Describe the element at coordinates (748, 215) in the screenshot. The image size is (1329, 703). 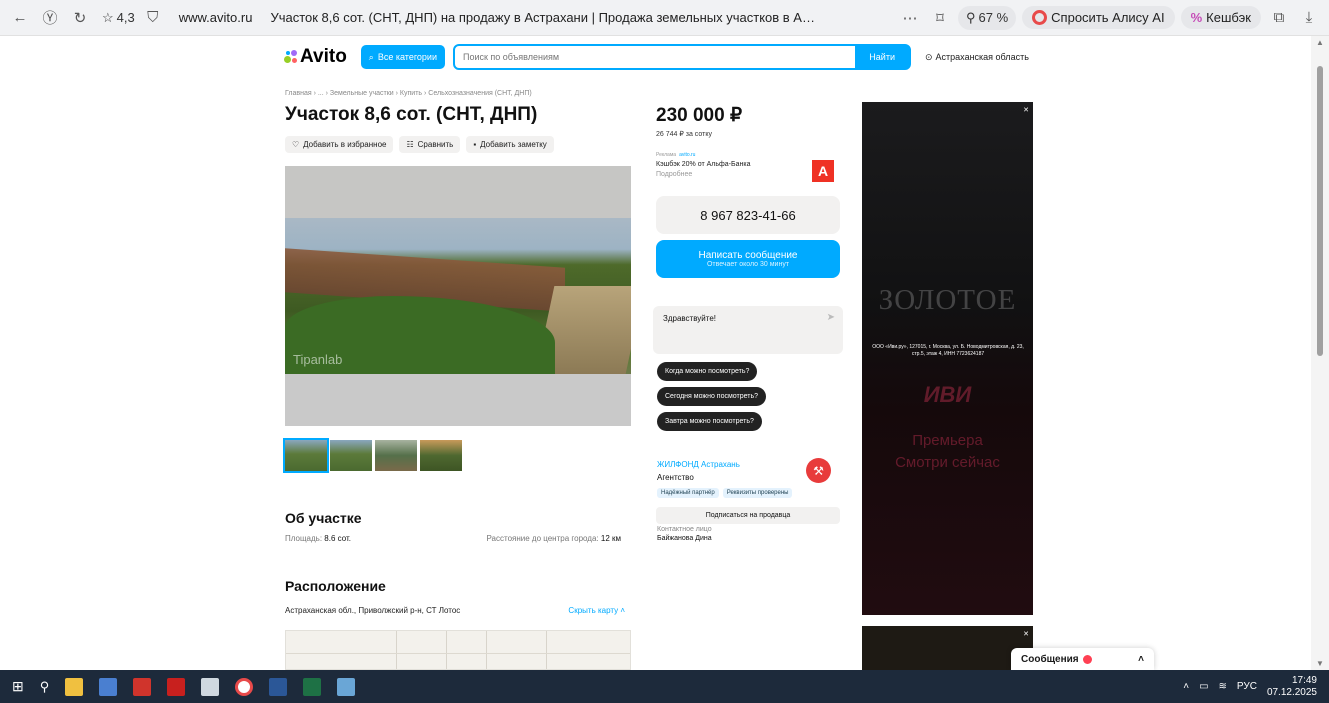
I see `phone-button: 8 967 823-41-66` at that location.